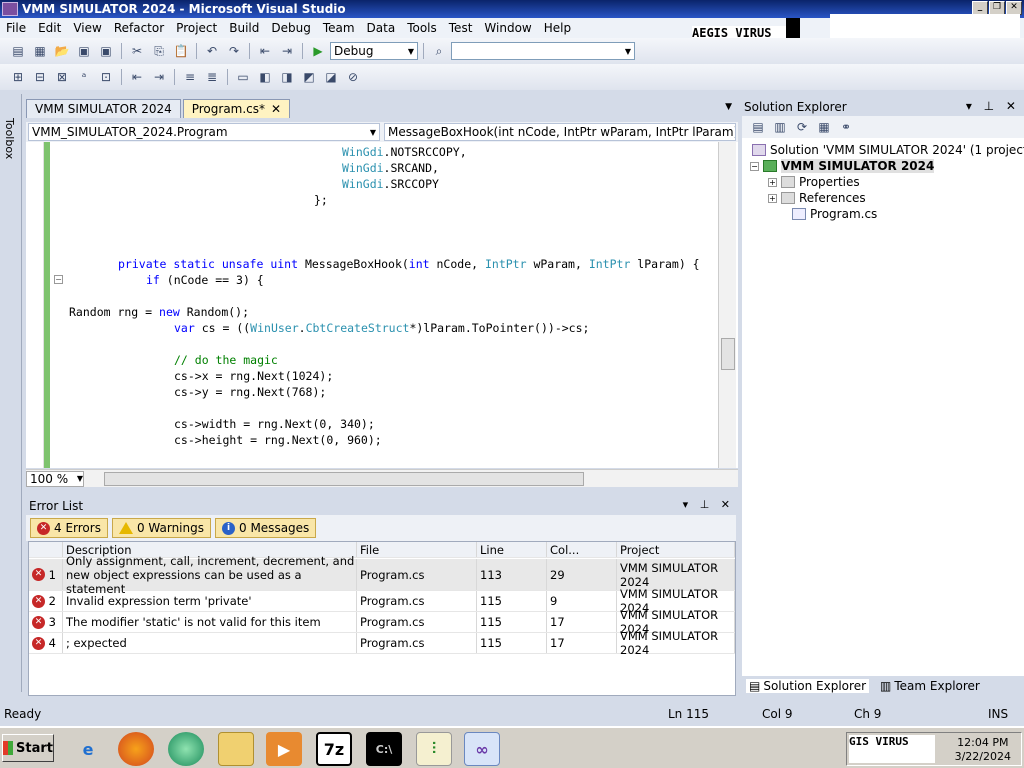 This screenshot has height=768, width=1024. I want to click on code-line: WinGdi.SRCCOPY, so click(390, 184).